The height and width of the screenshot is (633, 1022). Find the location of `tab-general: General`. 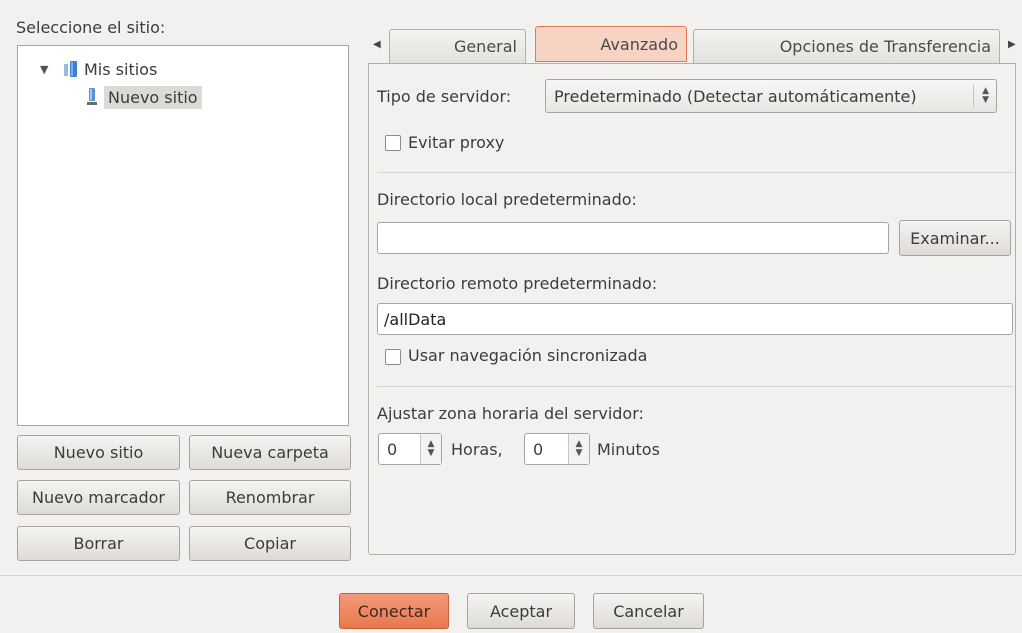

tab-general: General is located at coordinates (457, 46).